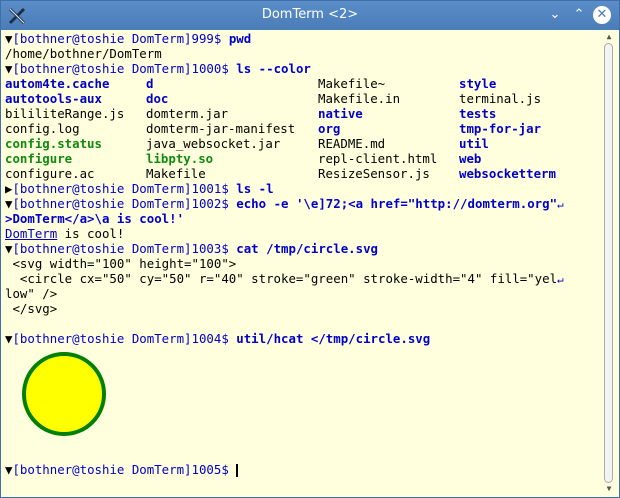 The height and width of the screenshot is (498, 620). What do you see at coordinates (124, 188) in the screenshot?
I see `prompt: [bothner@toshie DomTerm]1001$` at bounding box center [124, 188].